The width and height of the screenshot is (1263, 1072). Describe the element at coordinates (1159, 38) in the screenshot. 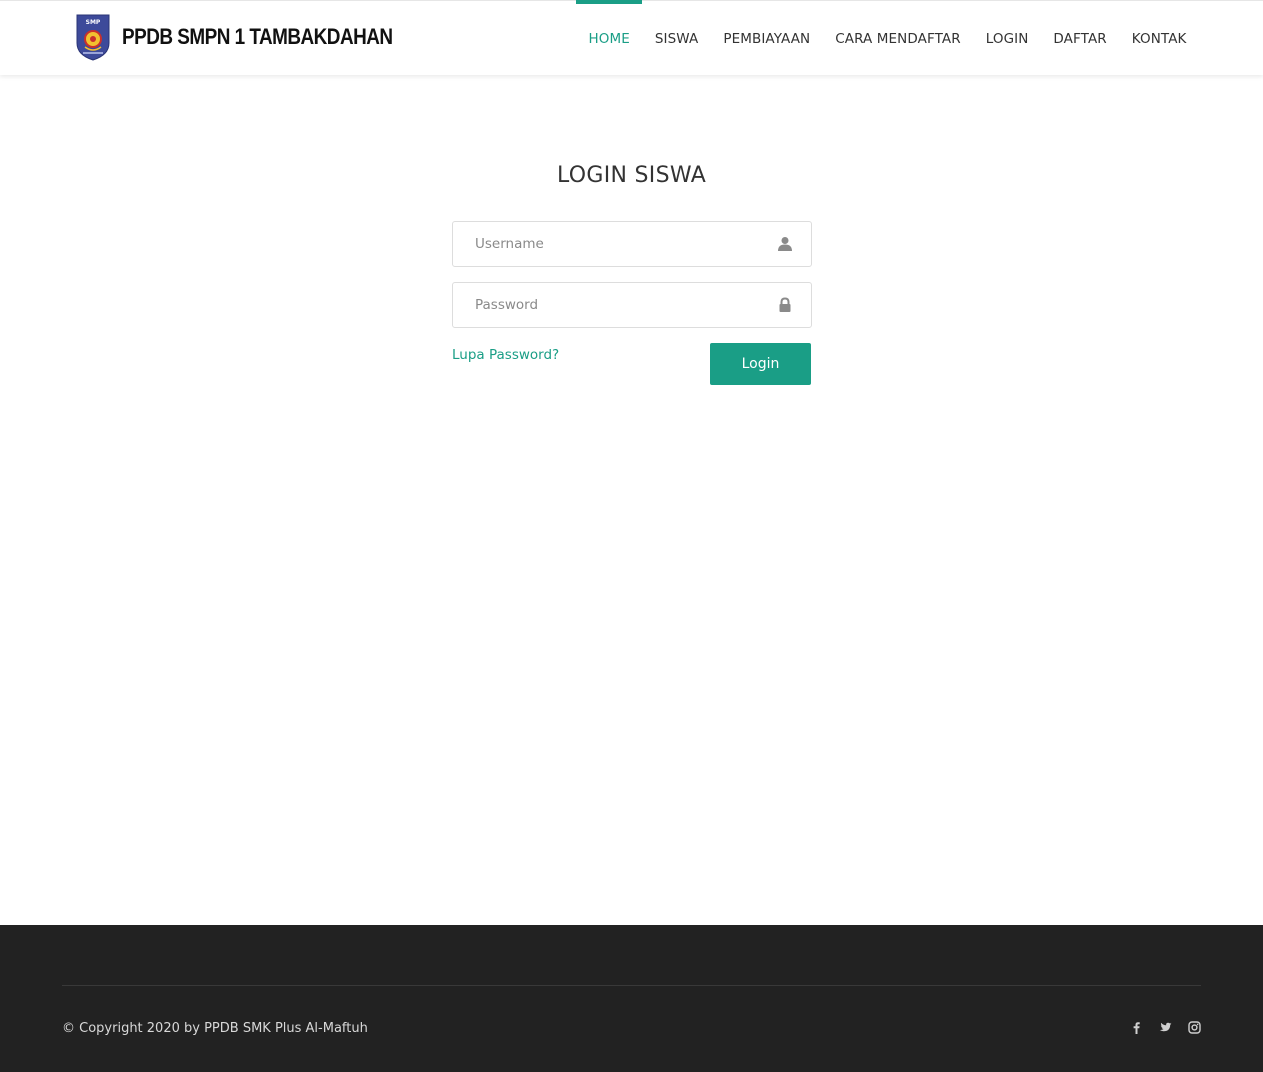

I see `nav-item-kontak: KONTAK` at that location.